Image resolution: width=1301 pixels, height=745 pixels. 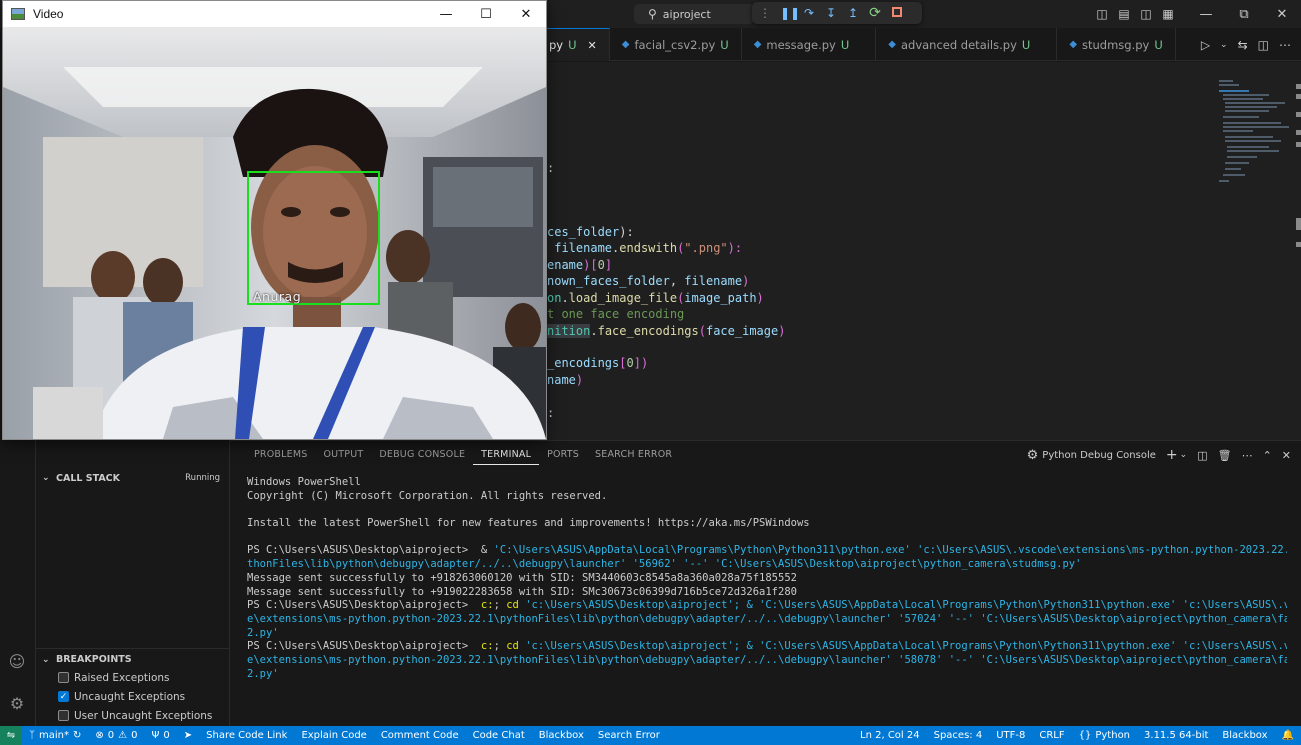 I want to click on explain-code: Explain Code, so click(x=333, y=735).